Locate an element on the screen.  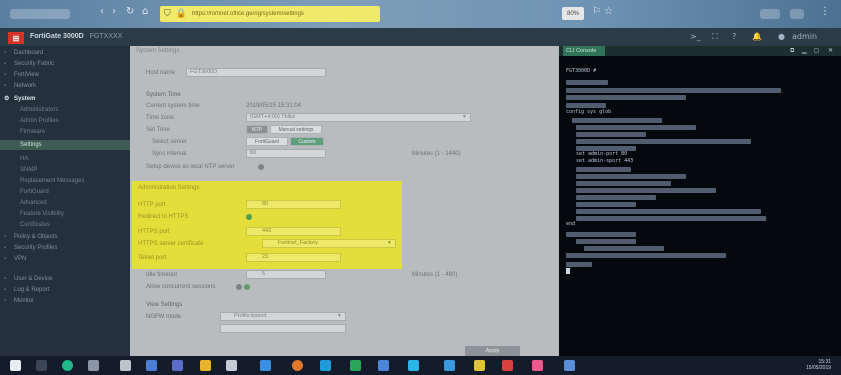
sidebar-item-administrators: Administrators is located at coordinates (65, 110).